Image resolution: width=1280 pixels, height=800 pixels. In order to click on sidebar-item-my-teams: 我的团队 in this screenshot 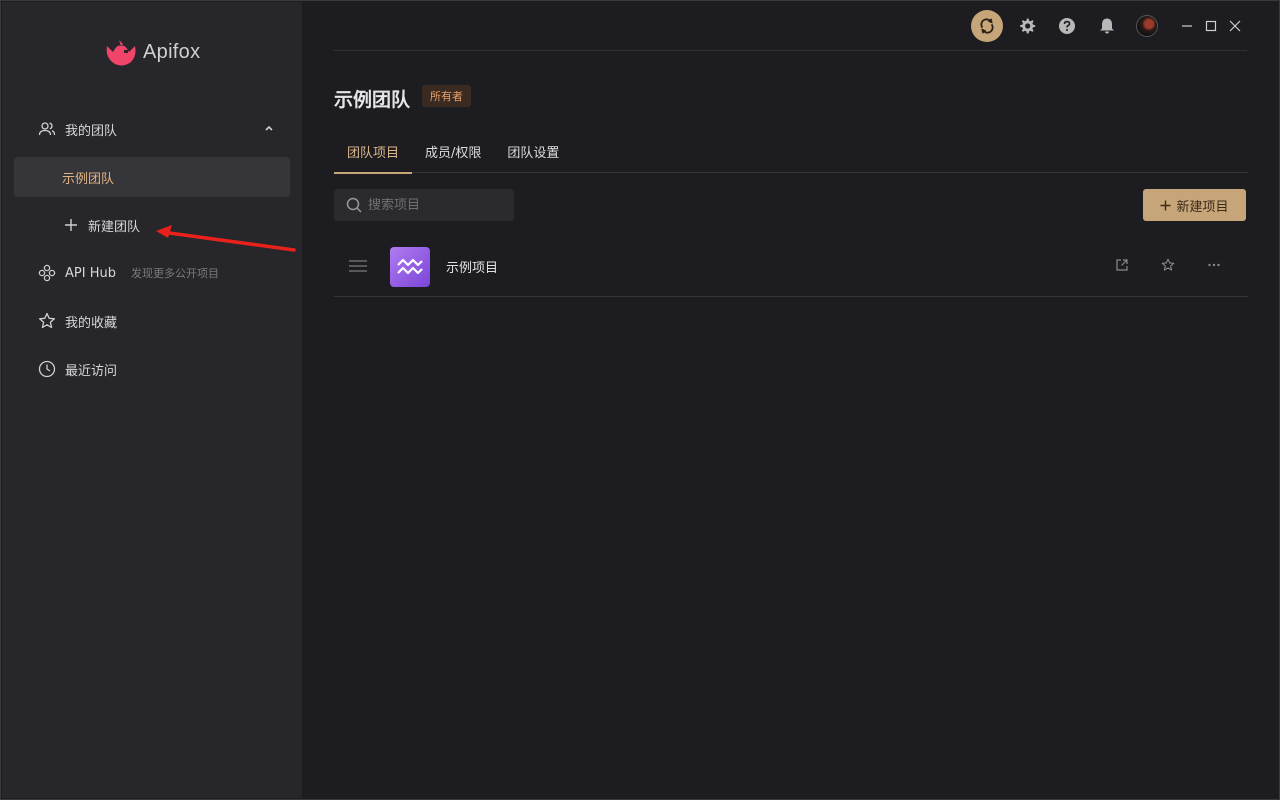, I will do `click(152, 129)`.